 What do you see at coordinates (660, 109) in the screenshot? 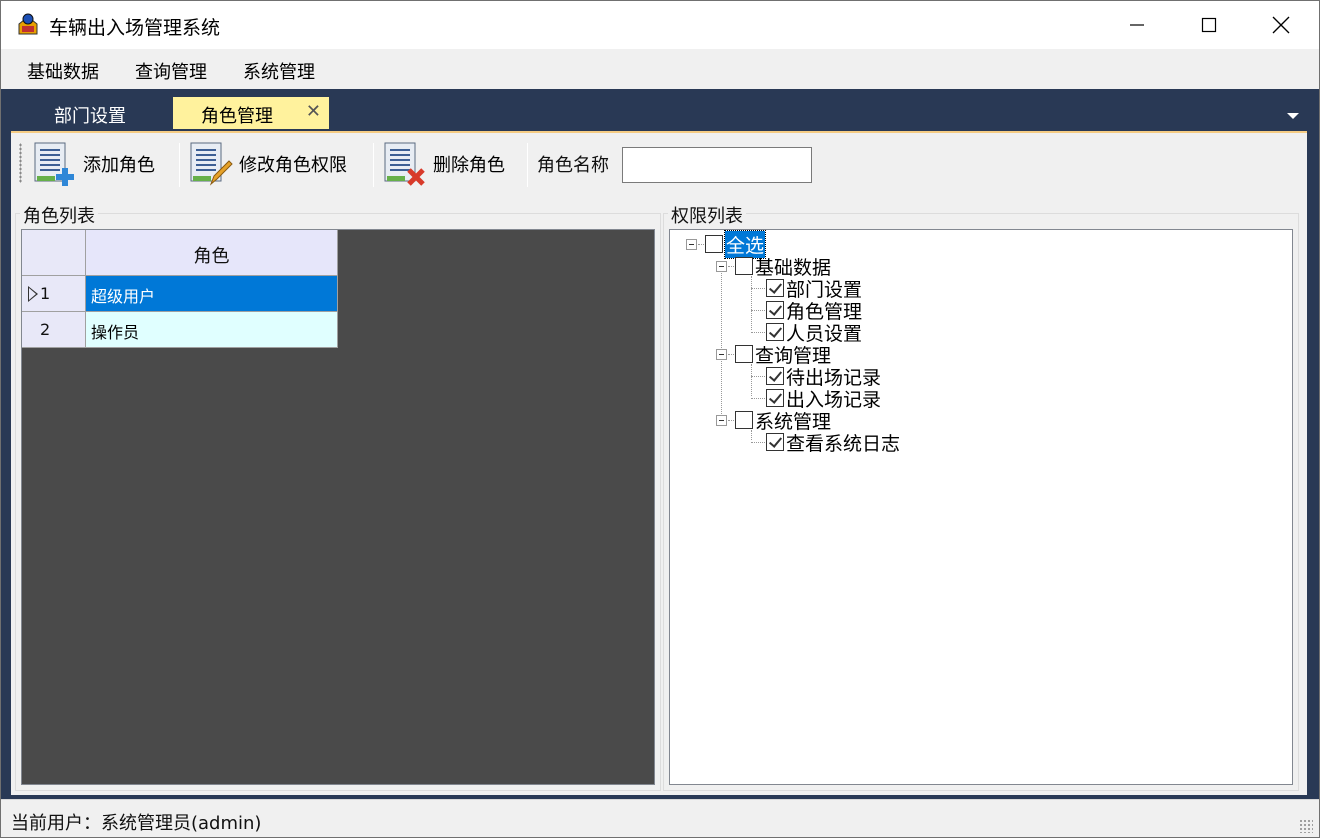
I see `tab-strip: 部门设置 角色管理 ✕` at bounding box center [660, 109].